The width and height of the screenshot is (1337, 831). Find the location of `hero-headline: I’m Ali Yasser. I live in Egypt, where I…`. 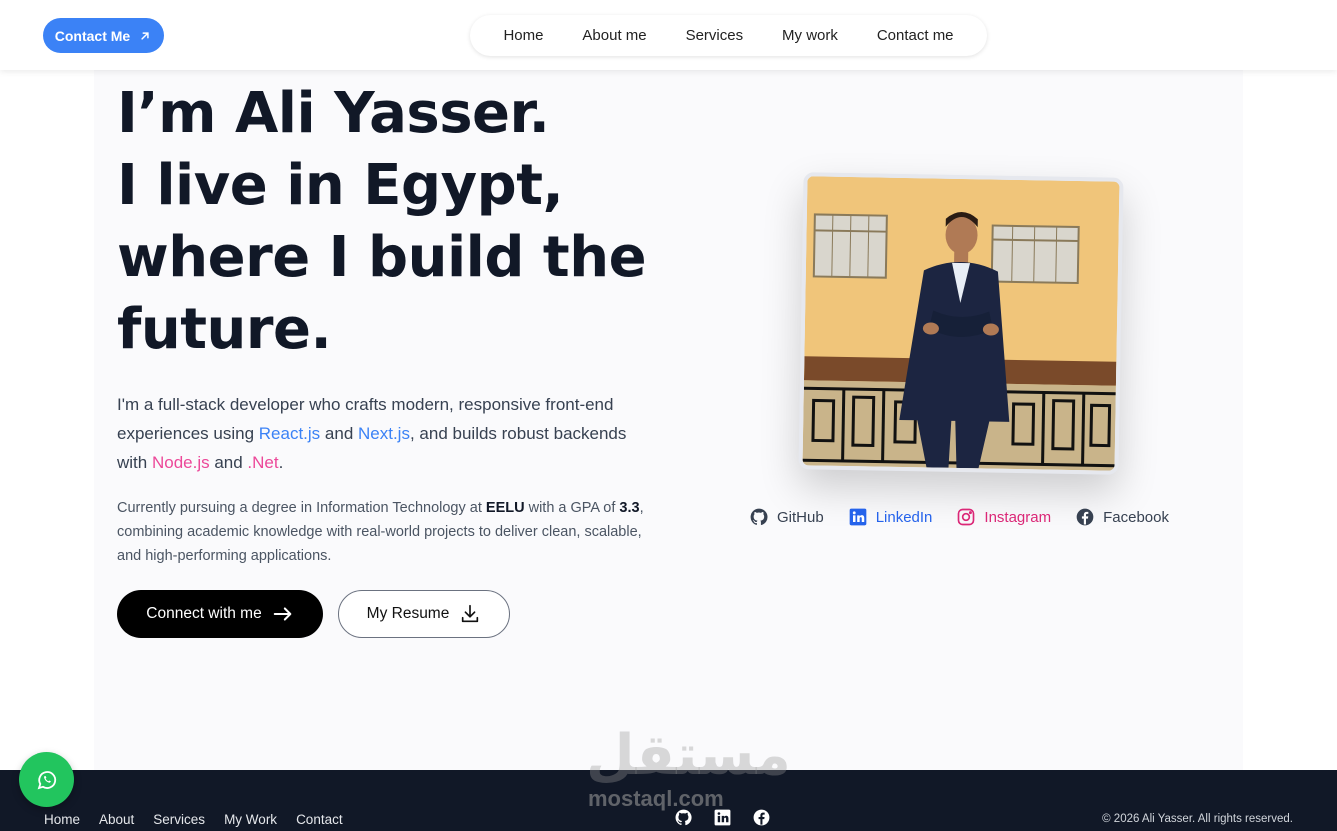

hero-headline: I’m Ali Yasser. I live in Egypt, where I… is located at coordinates (397, 222).